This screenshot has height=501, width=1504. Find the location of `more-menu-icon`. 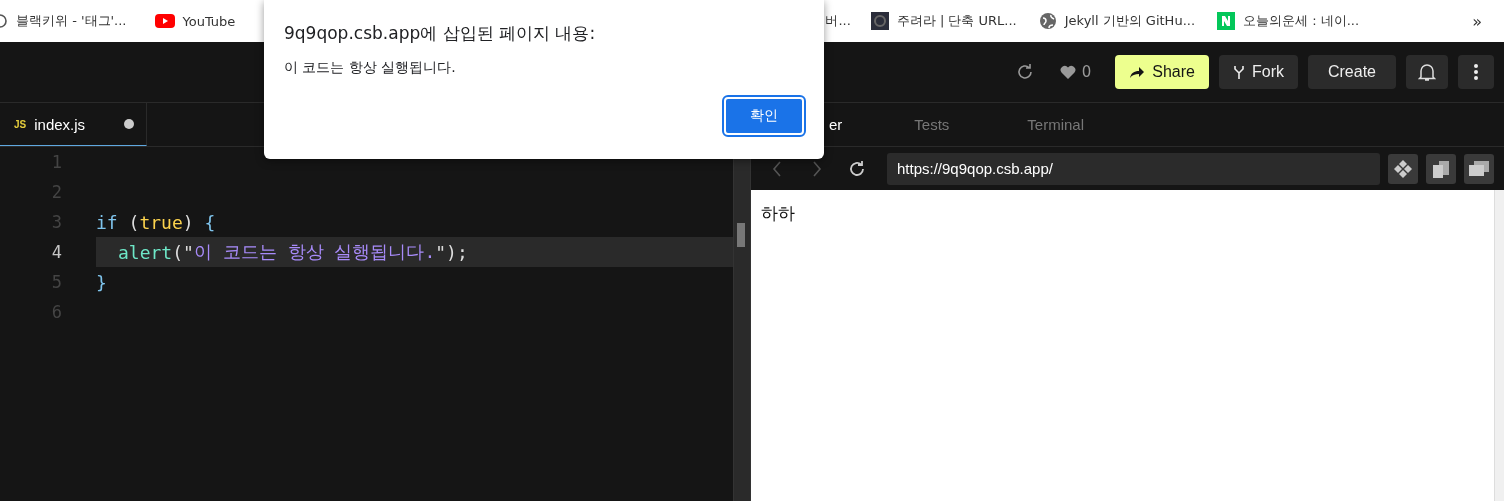

more-menu-icon is located at coordinates (1476, 72).